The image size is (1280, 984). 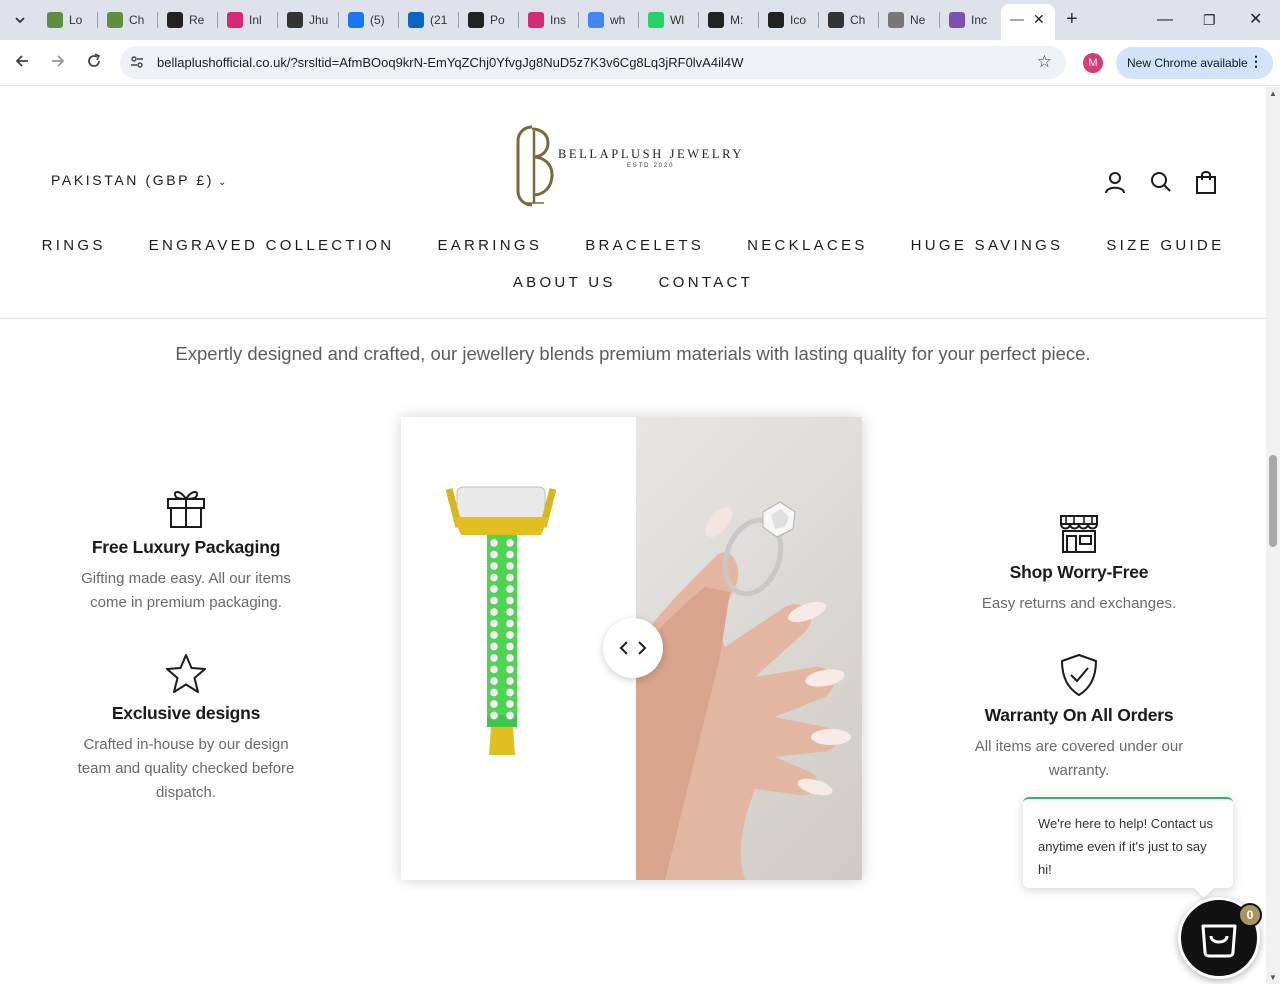 I want to click on whatsapp-icon, so click(x=656, y=20).